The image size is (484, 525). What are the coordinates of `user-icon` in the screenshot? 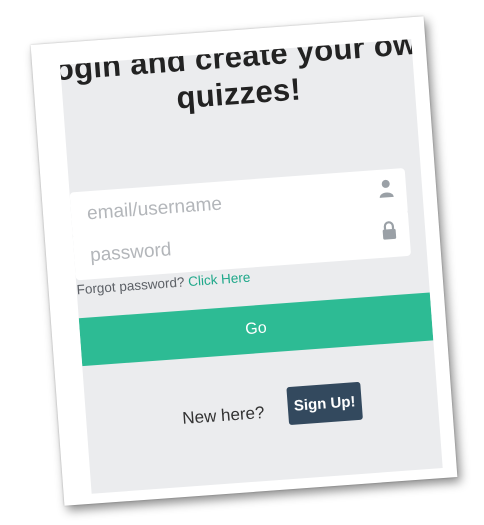 It's located at (386, 188).